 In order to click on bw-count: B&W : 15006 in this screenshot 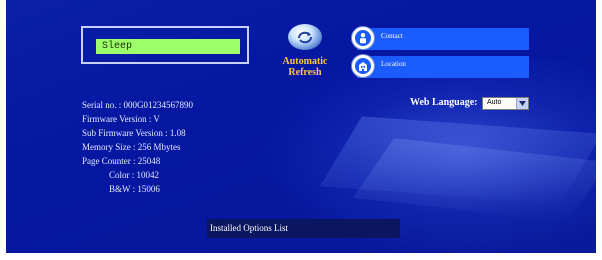, I will do `click(134, 189)`.